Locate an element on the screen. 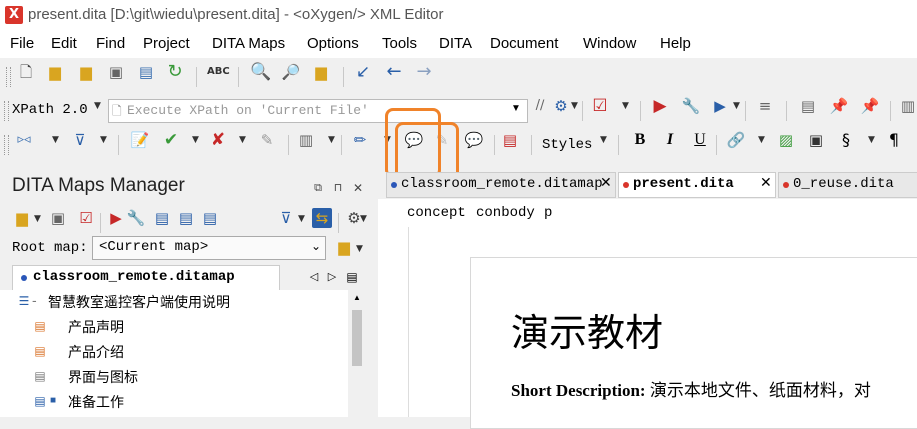  insert-media-icon: ▣ is located at coordinates (816, 140).